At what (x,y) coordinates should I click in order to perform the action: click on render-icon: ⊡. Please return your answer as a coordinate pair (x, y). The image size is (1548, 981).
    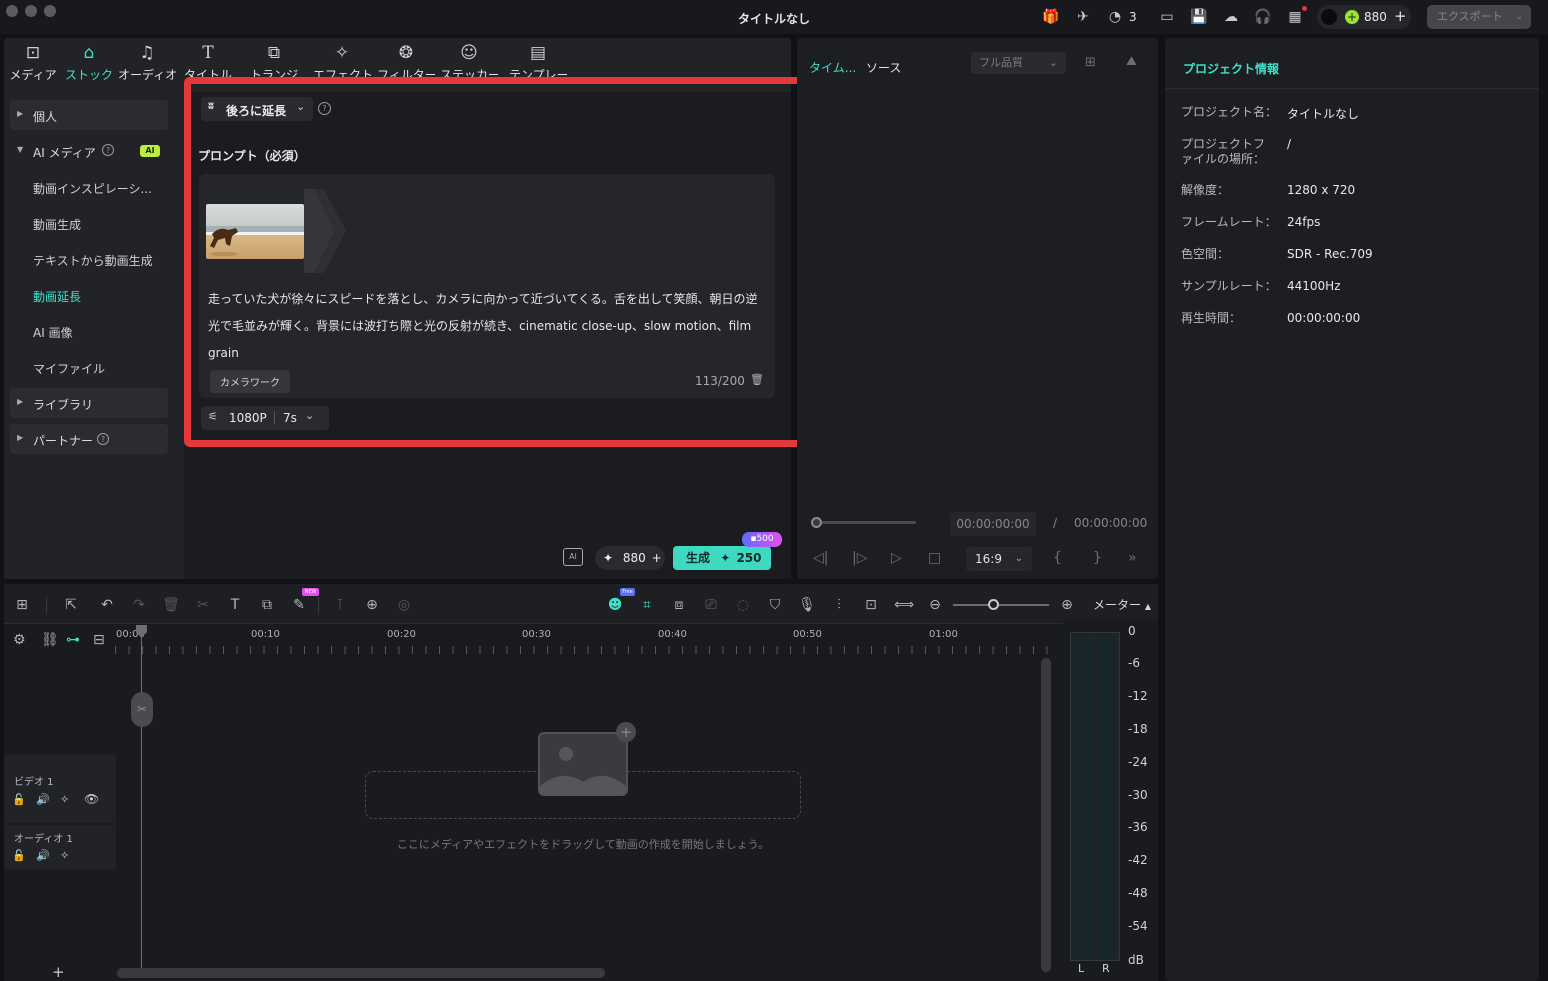
    Looking at the image, I should click on (871, 605).